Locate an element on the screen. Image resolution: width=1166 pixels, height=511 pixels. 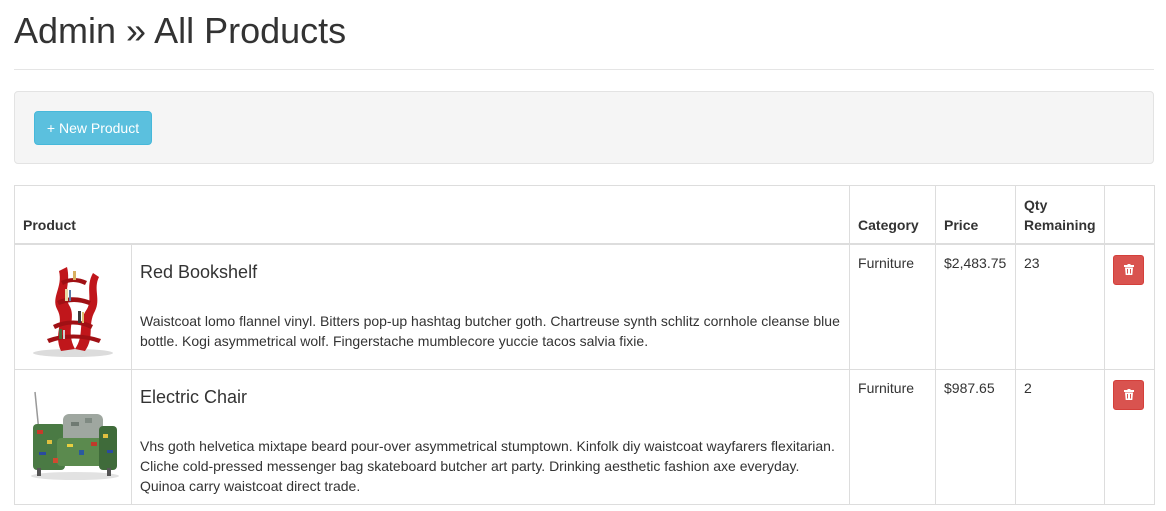
new-product-button: + New Product is located at coordinates (93, 128).